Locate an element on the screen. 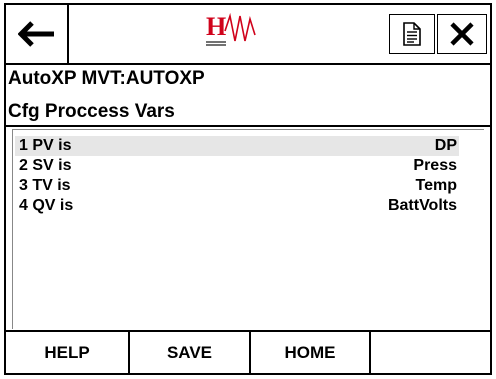  back-button is located at coordinates (37, 34).